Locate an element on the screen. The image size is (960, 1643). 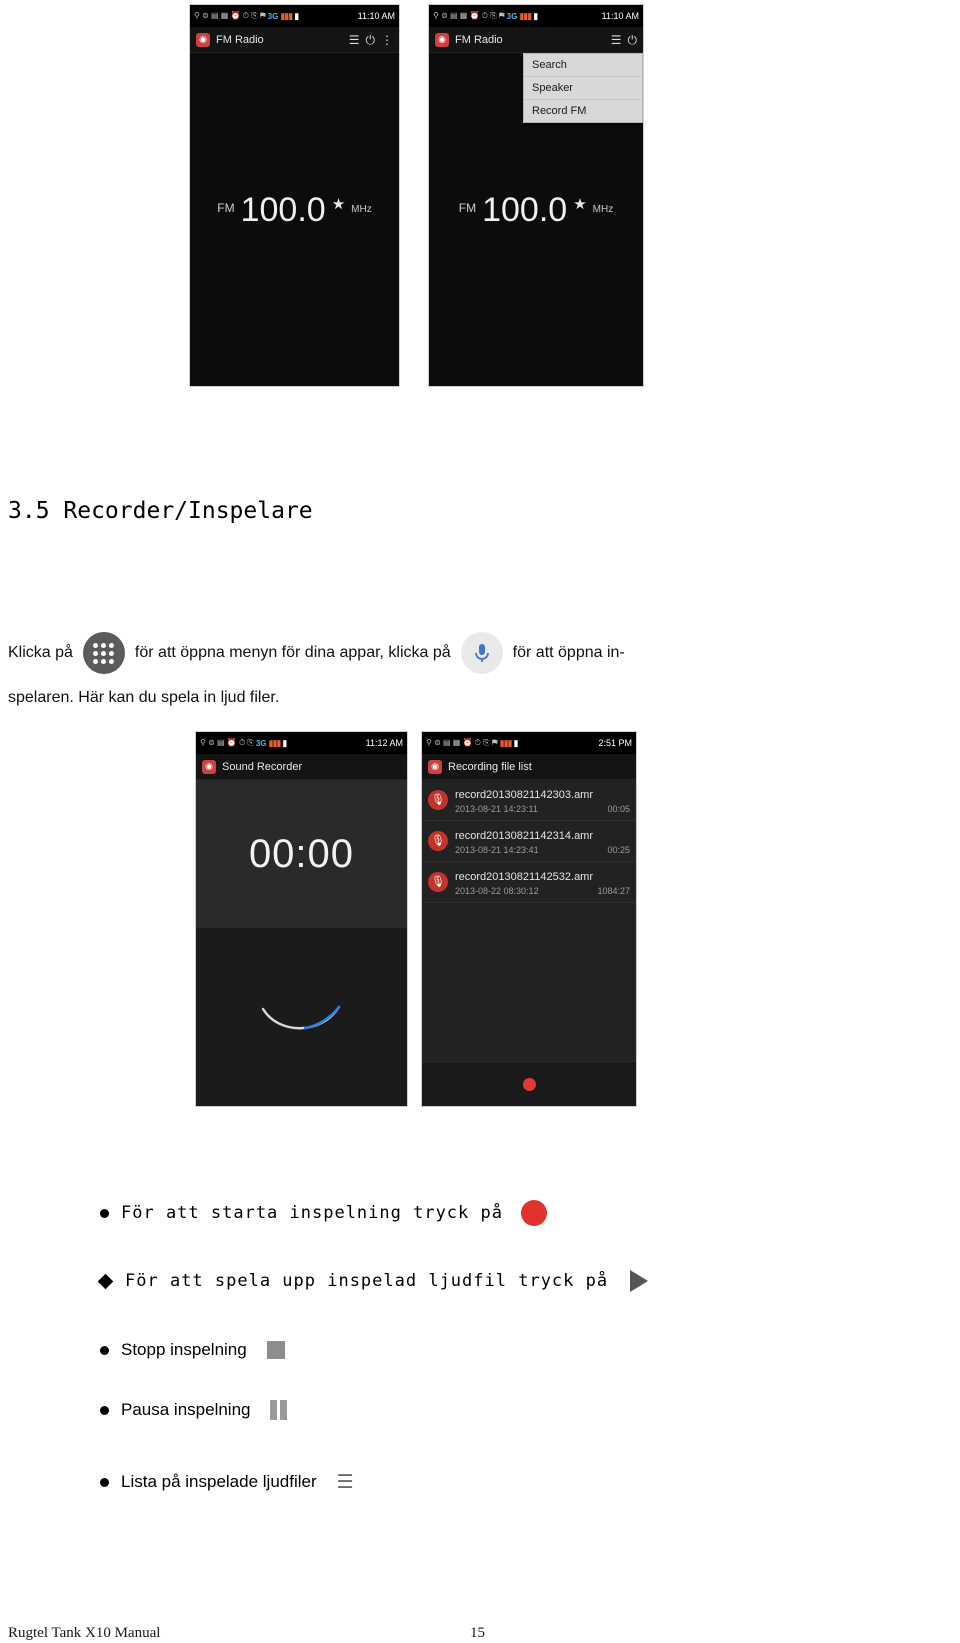
app-title: Recording file list is located at coordinates (490, 766).